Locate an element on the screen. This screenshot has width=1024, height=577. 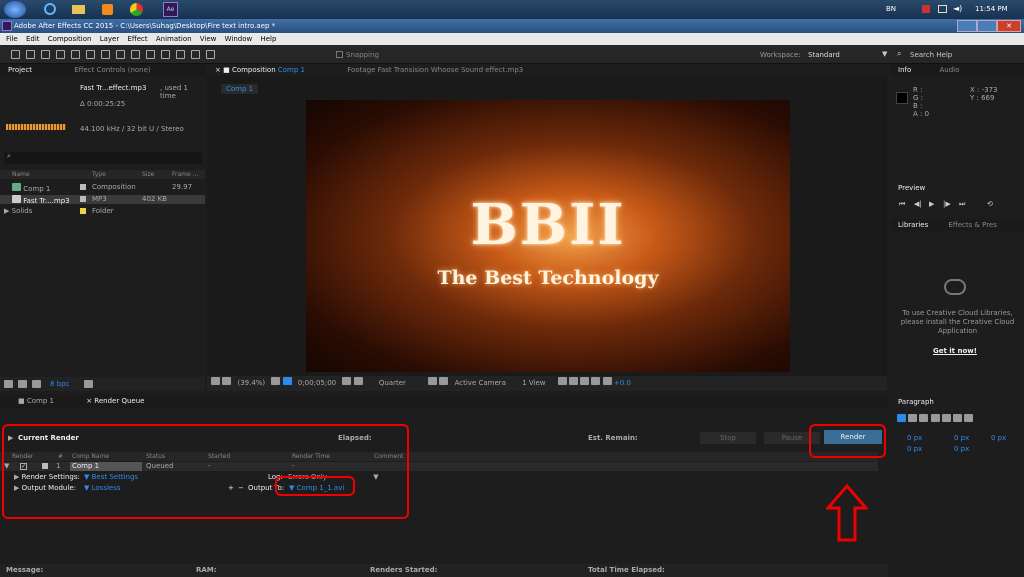
always-preview-icon is located at coordinates (215, 381).